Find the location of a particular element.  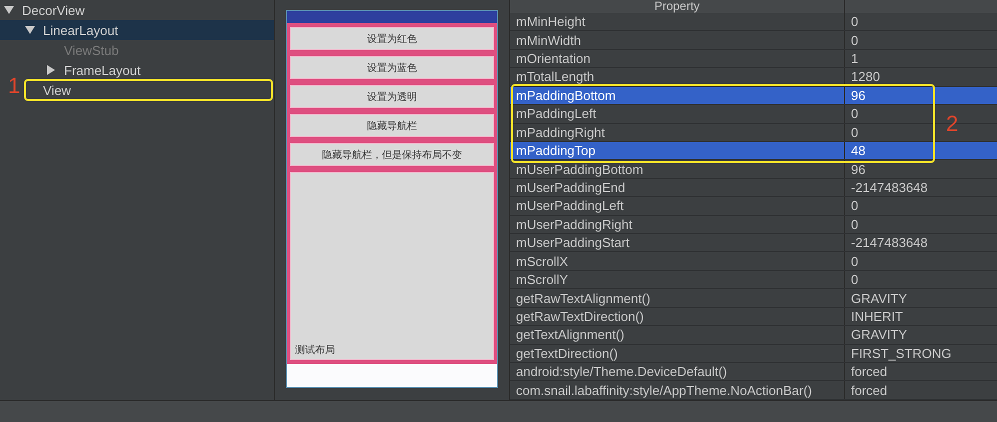

property-row: mOrientation 1 is located at coordinates (753, 59).